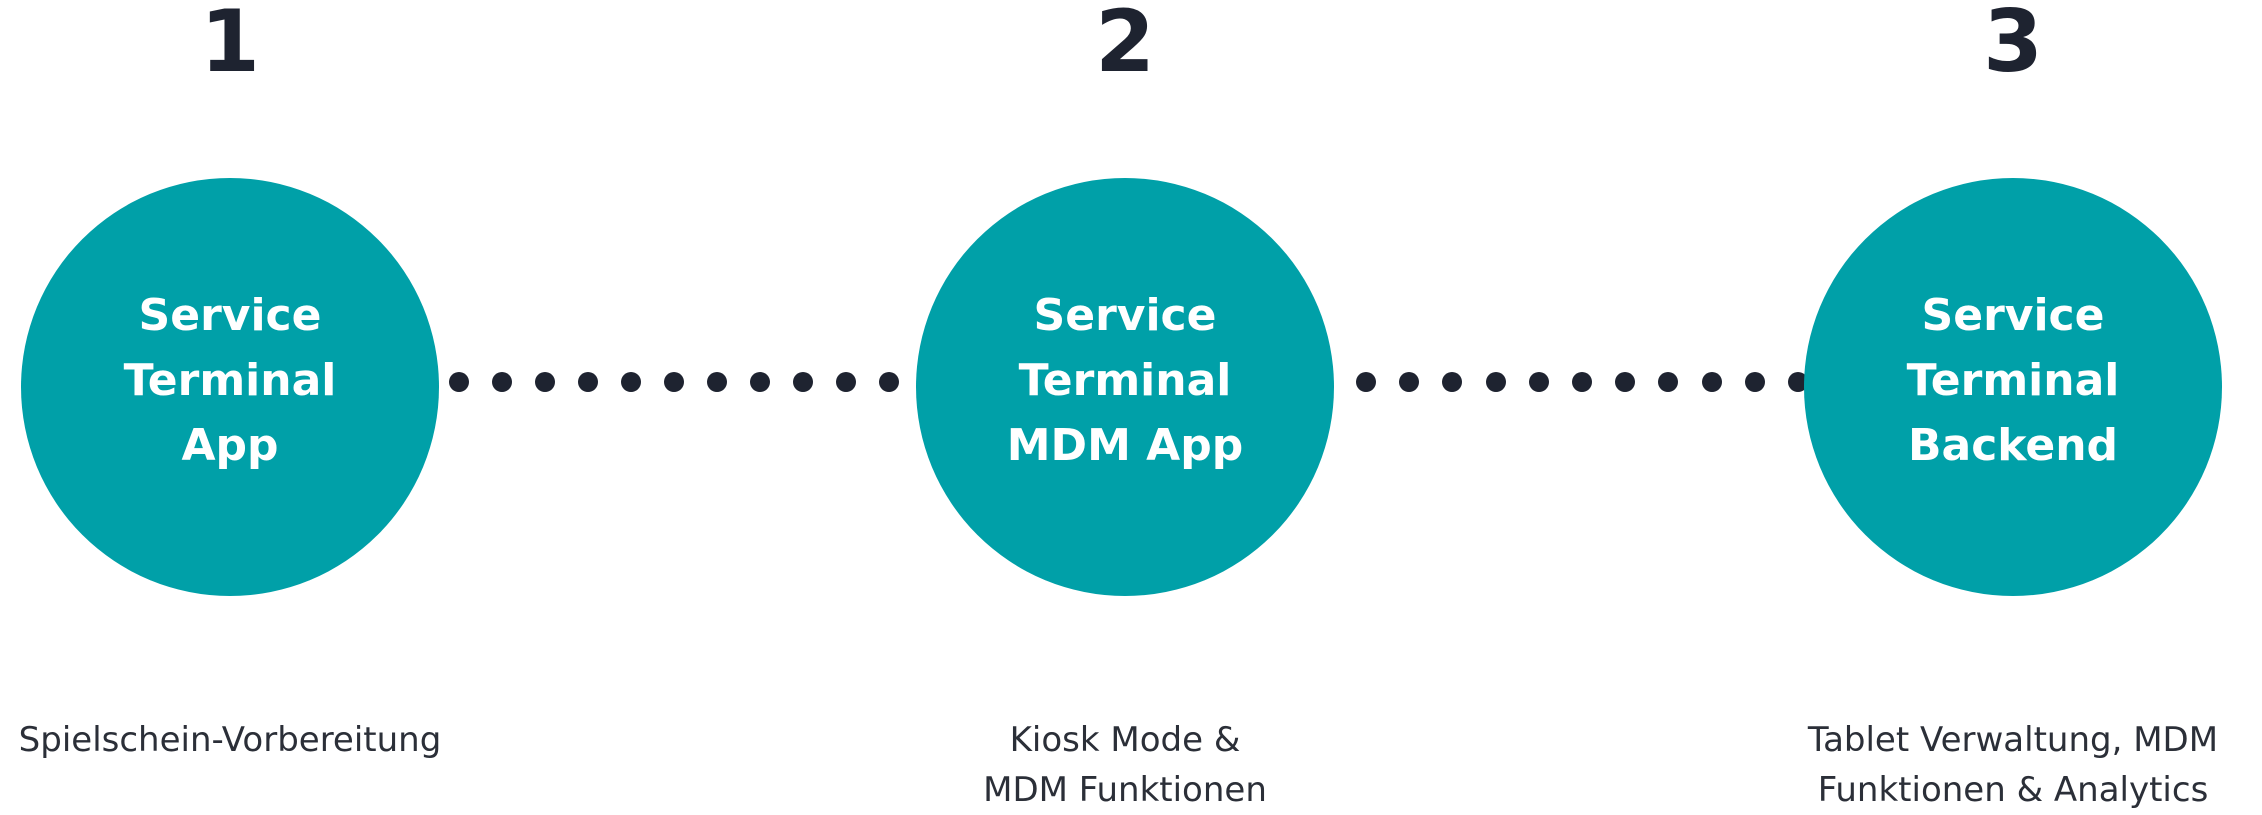  I want to click on step-circle: Service Terminal MDM App, so click(1125, 387).